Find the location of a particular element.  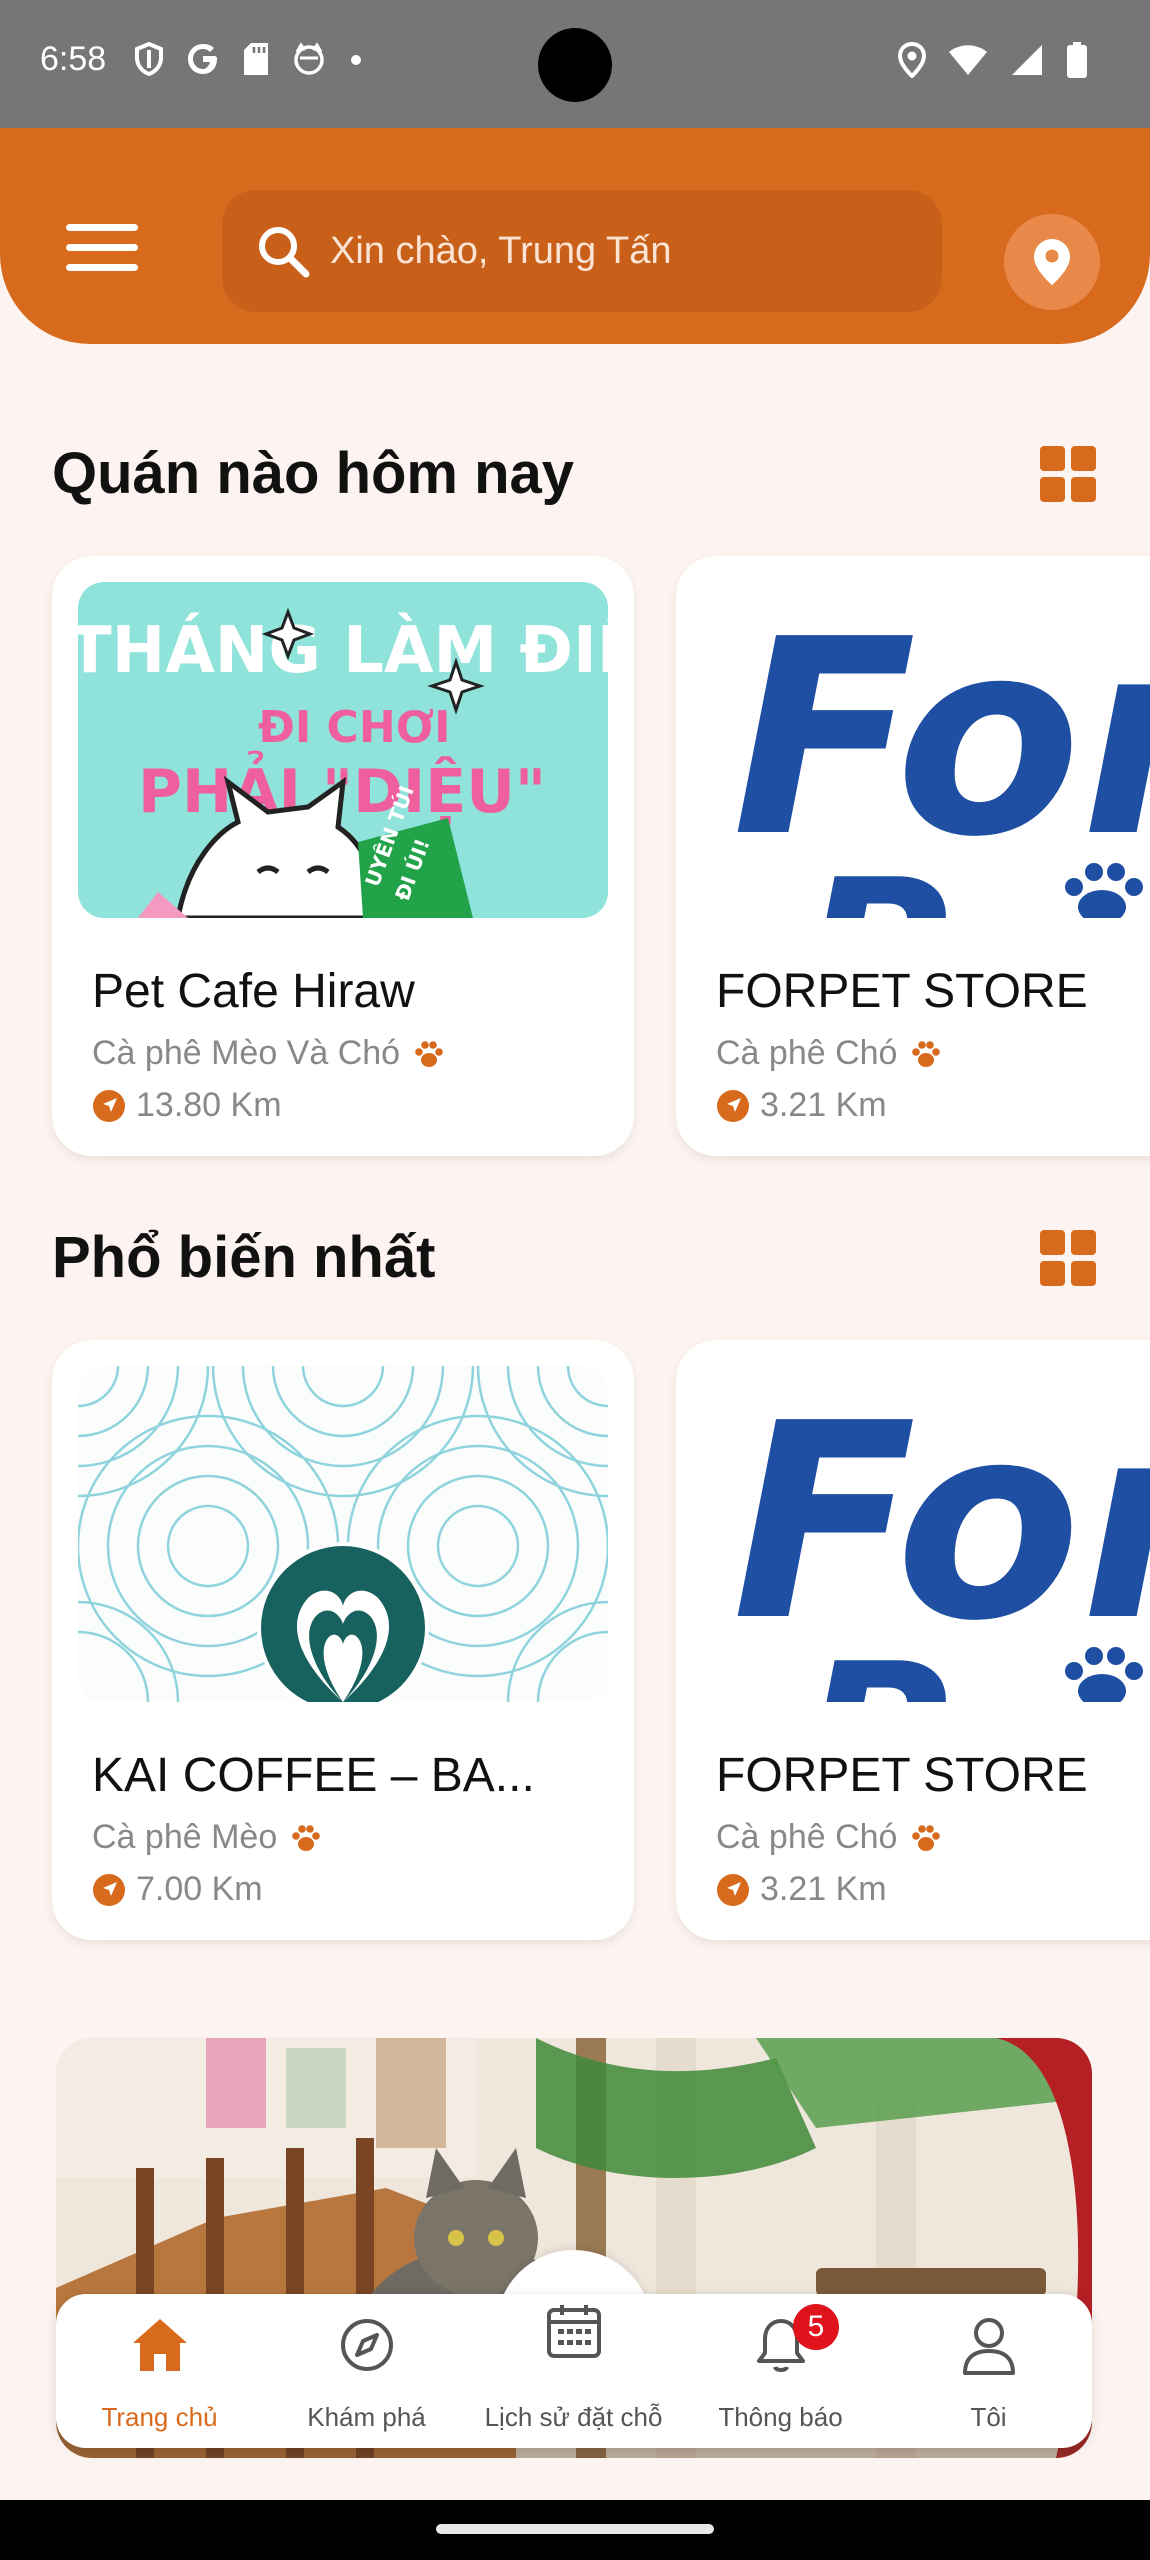

camera-cutout is located at coordinates (575, 65).